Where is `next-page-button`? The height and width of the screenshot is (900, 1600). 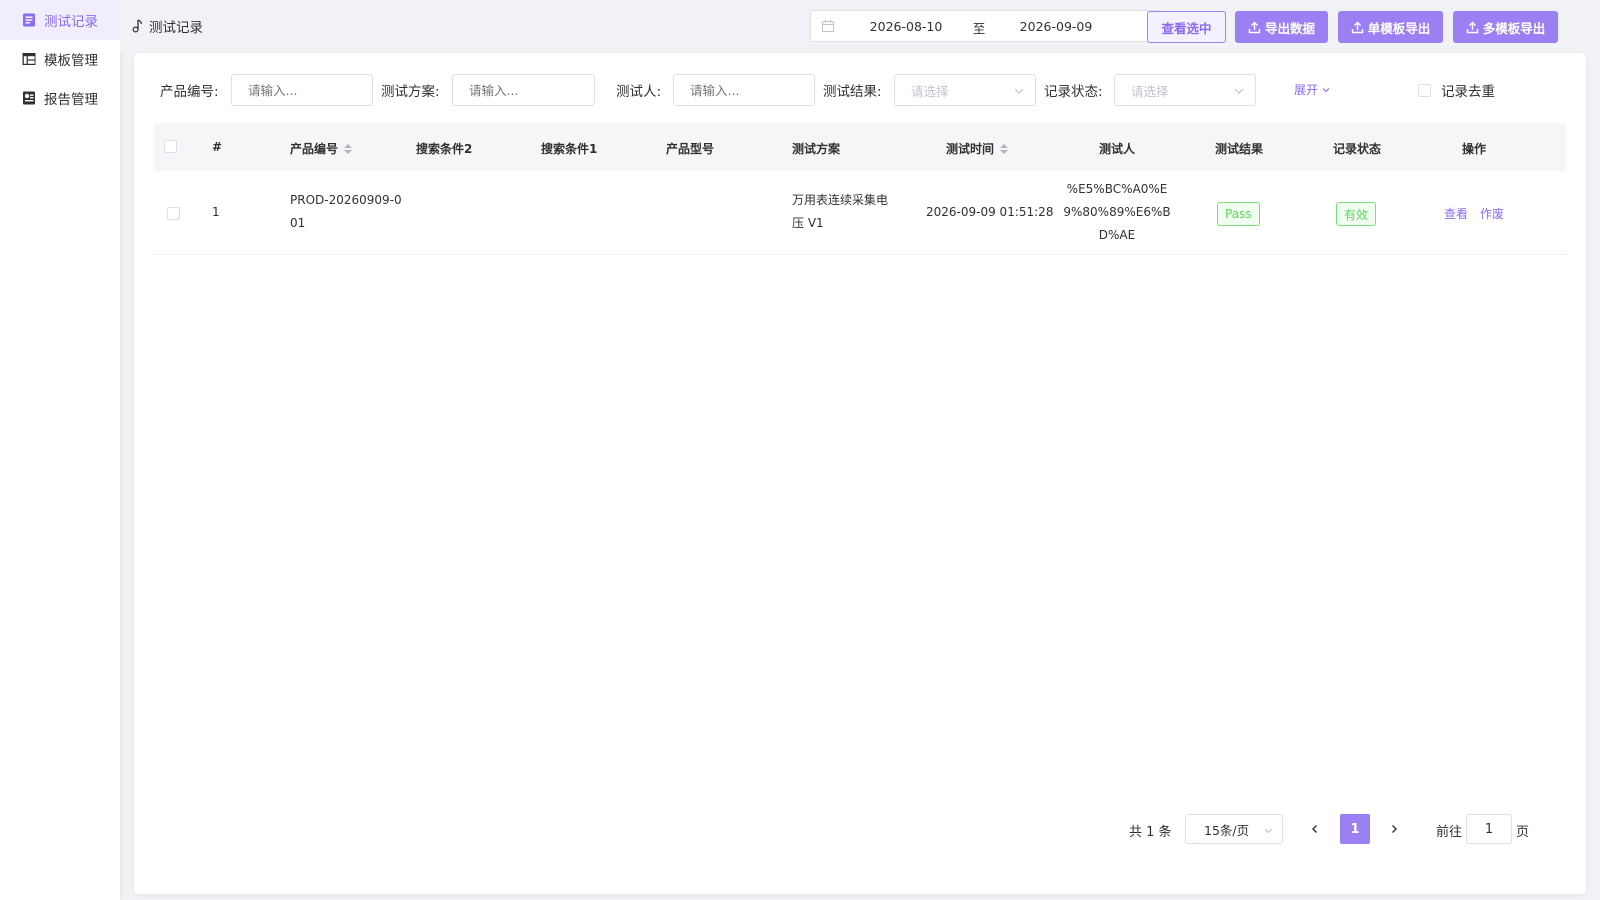 next-page-button is located at coordinates (1394, 829).